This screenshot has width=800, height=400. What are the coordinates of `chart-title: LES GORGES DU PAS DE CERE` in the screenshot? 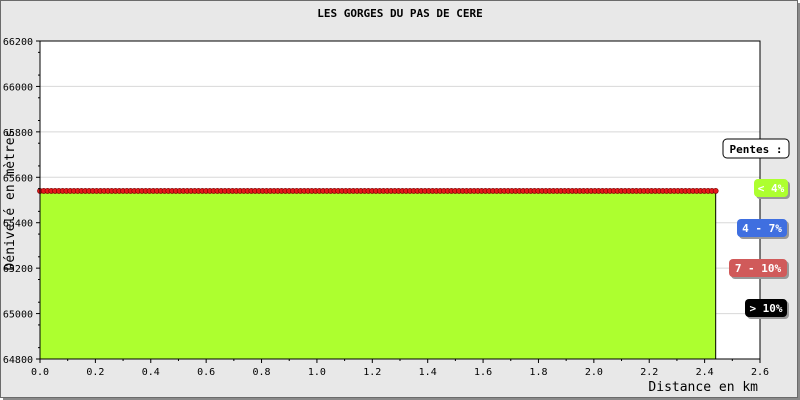 It's located at (400, 13).